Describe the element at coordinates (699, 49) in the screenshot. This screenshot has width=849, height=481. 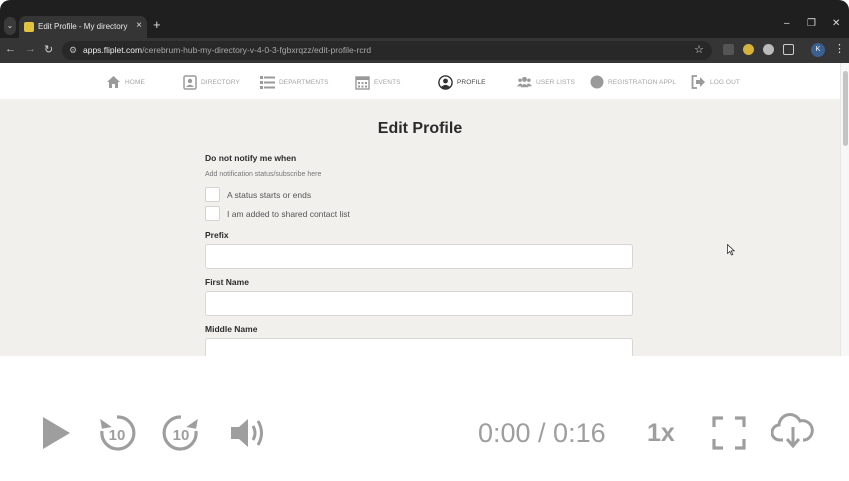
I see `bookmark-star-icon: ☆` at that location.